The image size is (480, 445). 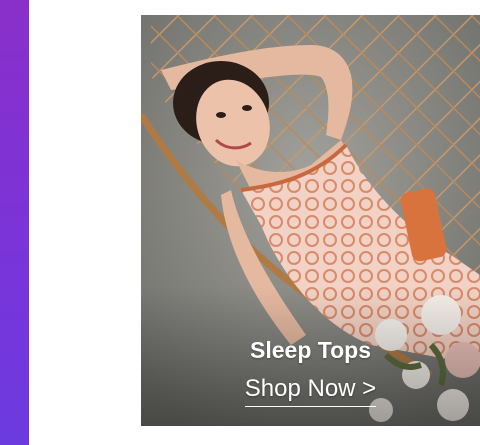 What do you see at coordinates (310, 350) in the screenshot?
I see `banner-title: Sleep Tops` at bounding box center [310, 350].